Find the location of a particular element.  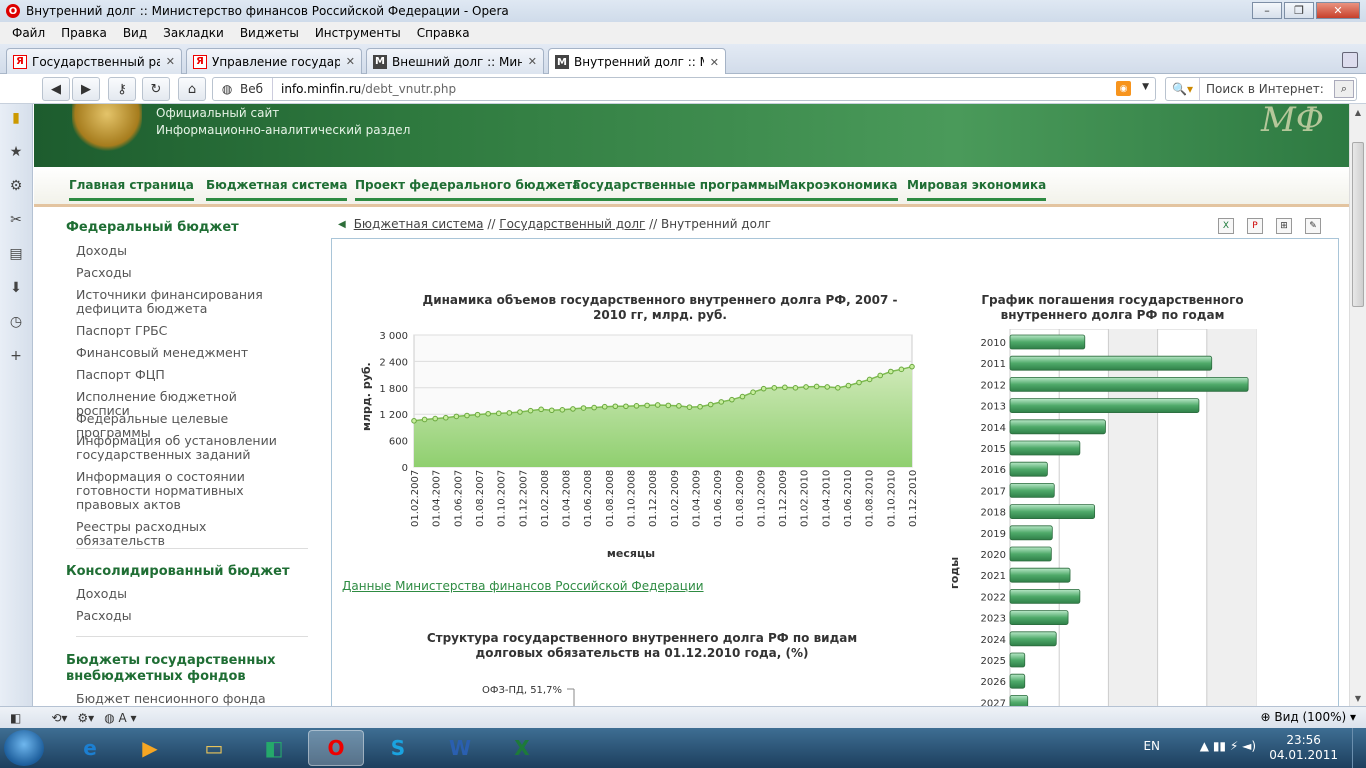

zoom-control: ⊕ Вид (100%) ▾ is located at coordinates (1308, 717).